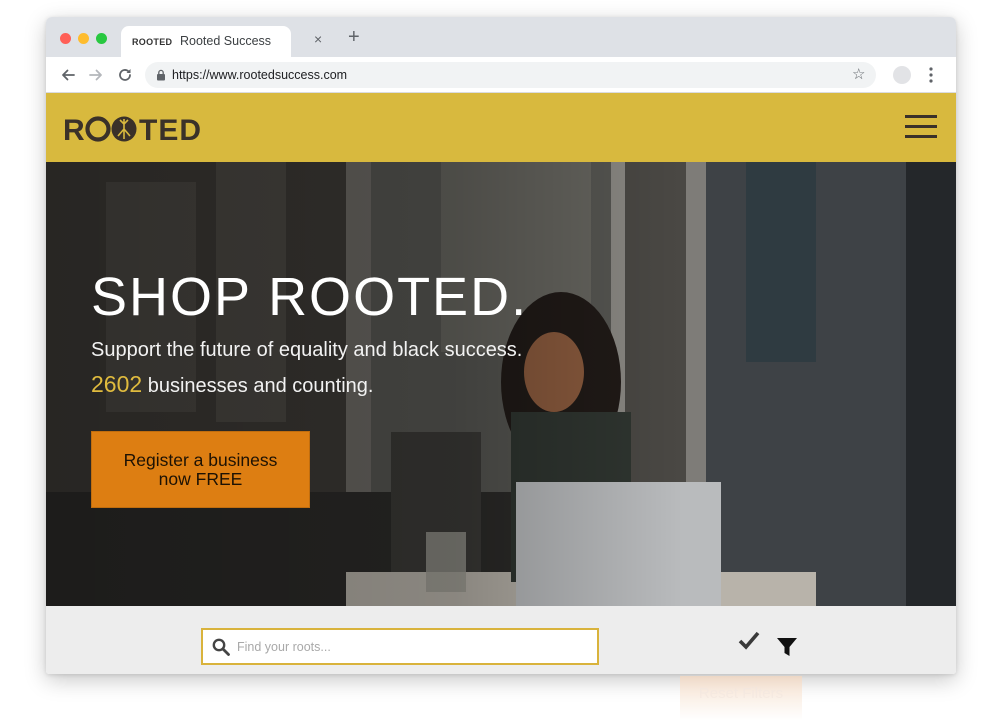 Image resolution: width=1002 pixels, height=720 pixels. Describe the element at coordinates (354, 37) in the screenshot. I see `new-tab-button: +` at that location.